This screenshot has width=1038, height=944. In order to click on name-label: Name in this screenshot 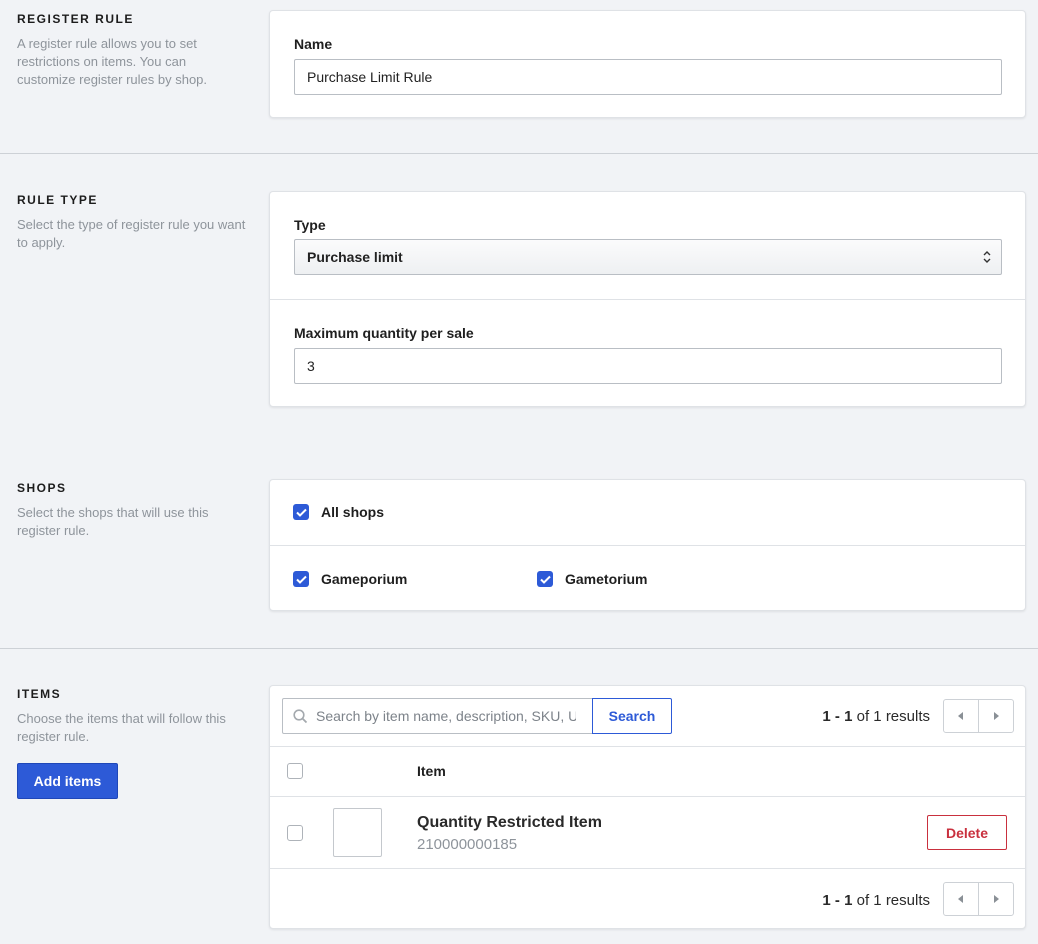, I will do `click(313, 44)`.